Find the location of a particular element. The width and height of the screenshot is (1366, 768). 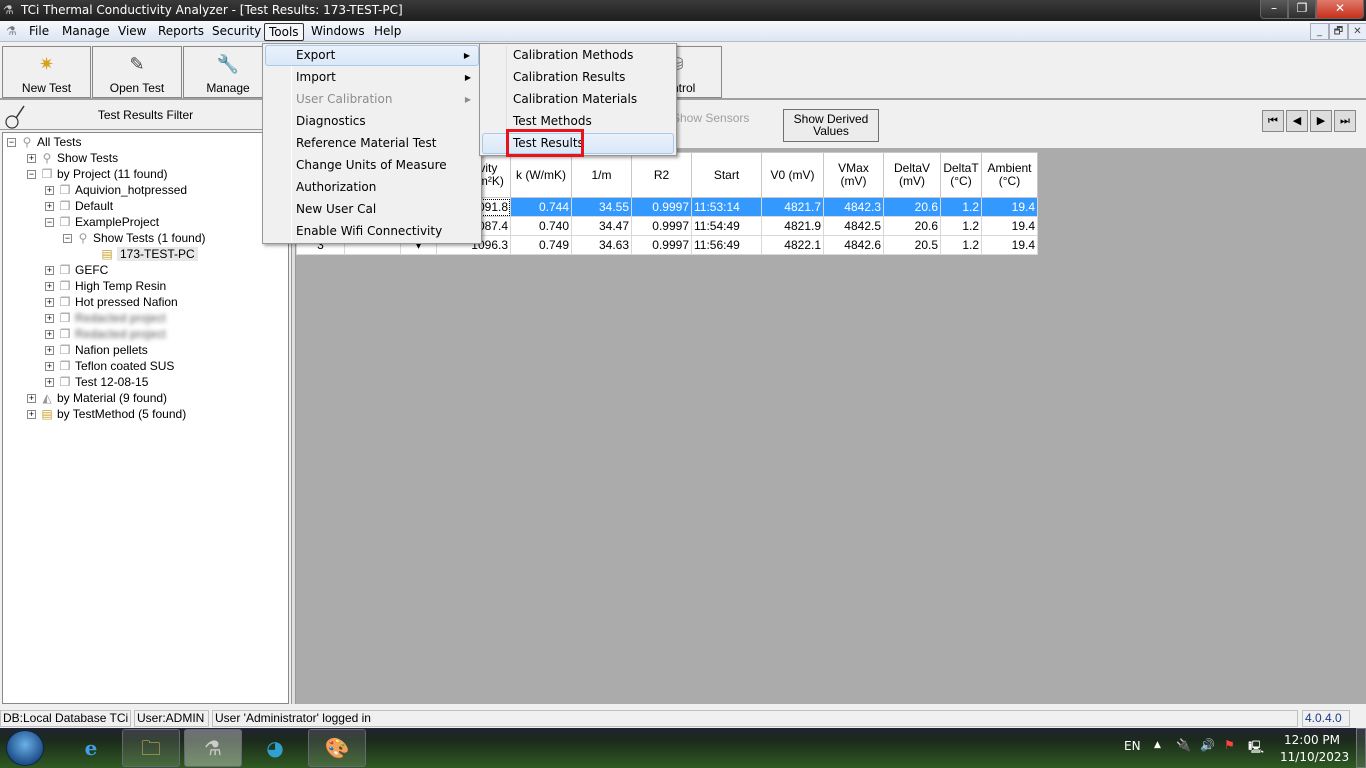

action-center-icon: ⚑ is located at coordinates (1229, 745).